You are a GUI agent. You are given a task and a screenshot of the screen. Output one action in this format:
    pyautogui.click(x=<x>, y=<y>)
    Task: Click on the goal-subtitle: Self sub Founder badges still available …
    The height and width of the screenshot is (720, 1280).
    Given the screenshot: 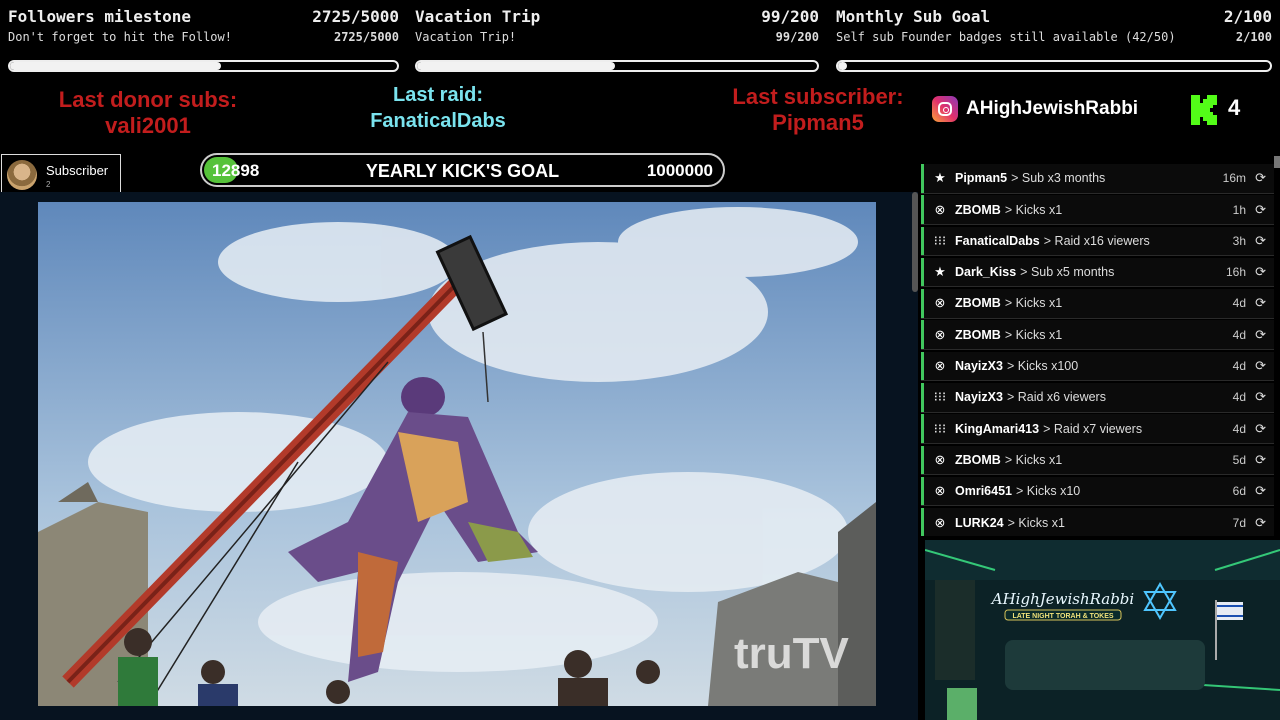 What is the action you would take?
    pyautogui.click(x=1006, y=37)
    